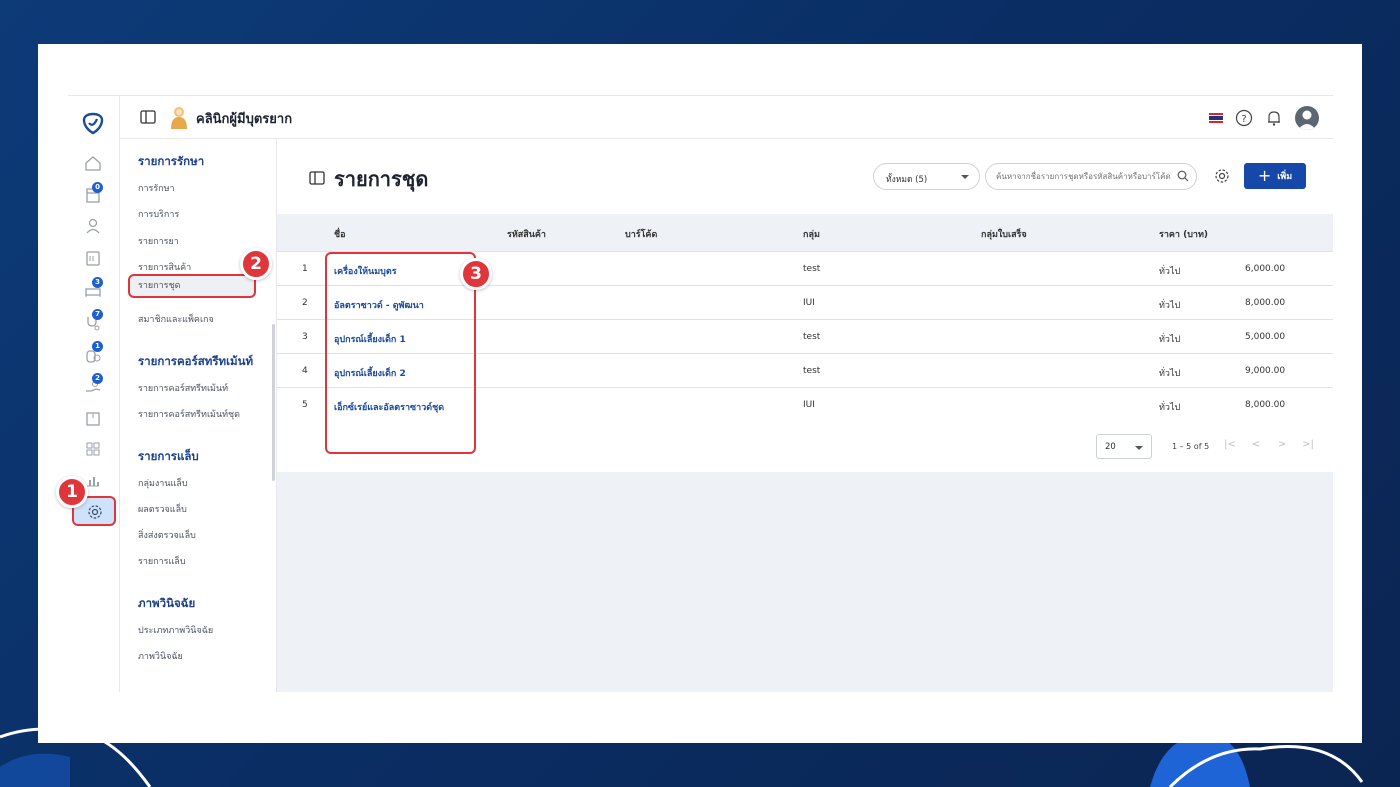 The image size is (1400, 787). Describe the element at coordinates (1308, 446) in the screenshot. I see `last-page-icon: >|` at that location.